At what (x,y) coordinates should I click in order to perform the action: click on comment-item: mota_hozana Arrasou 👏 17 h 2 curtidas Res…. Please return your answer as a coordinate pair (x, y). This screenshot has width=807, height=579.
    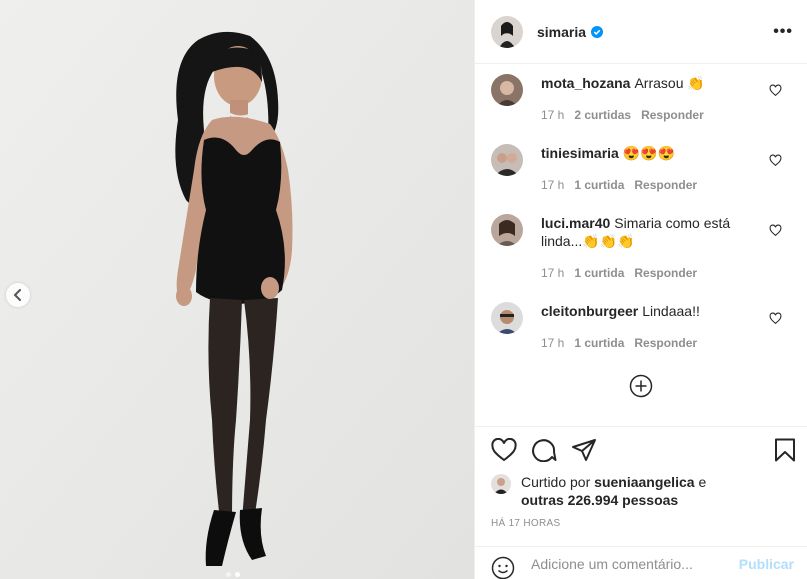
    Looking at the image, I should click on (643, 104).